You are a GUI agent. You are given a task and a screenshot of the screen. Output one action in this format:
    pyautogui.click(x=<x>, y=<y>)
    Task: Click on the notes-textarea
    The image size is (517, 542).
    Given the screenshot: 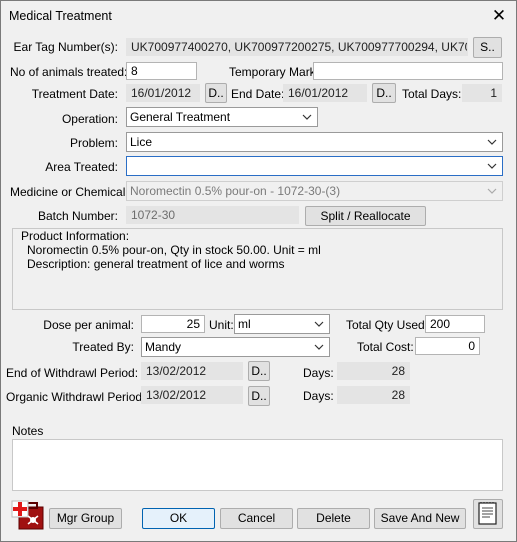 What is the action you would take?
    pyautogui.click(x=257, y=465)
    